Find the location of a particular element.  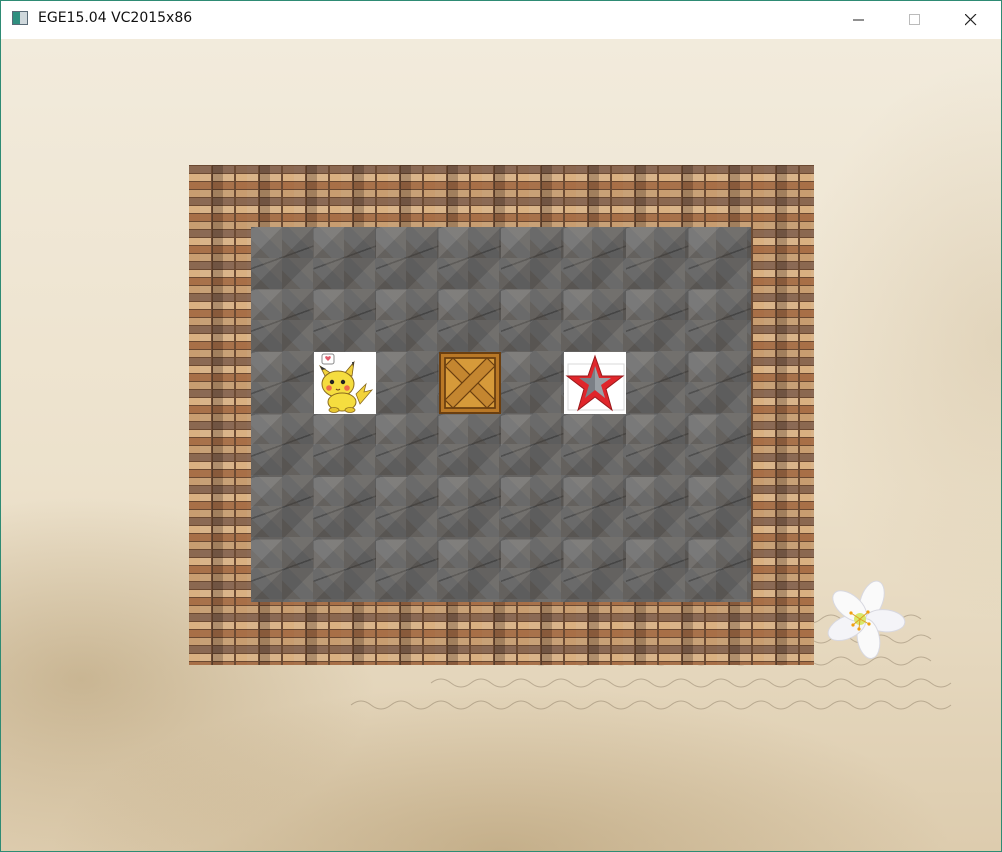

wooden-crate-icon is located at coordinates (470, 383).